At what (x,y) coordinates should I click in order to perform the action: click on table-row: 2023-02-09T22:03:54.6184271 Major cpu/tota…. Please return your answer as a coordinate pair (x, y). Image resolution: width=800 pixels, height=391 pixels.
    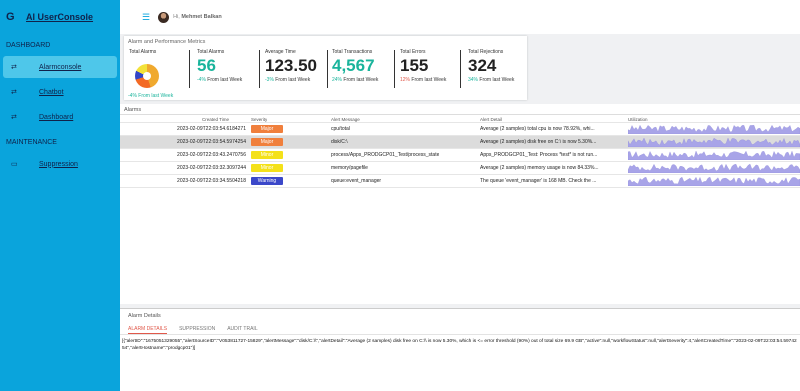
    Looking at the image, I should click on (460, 129).